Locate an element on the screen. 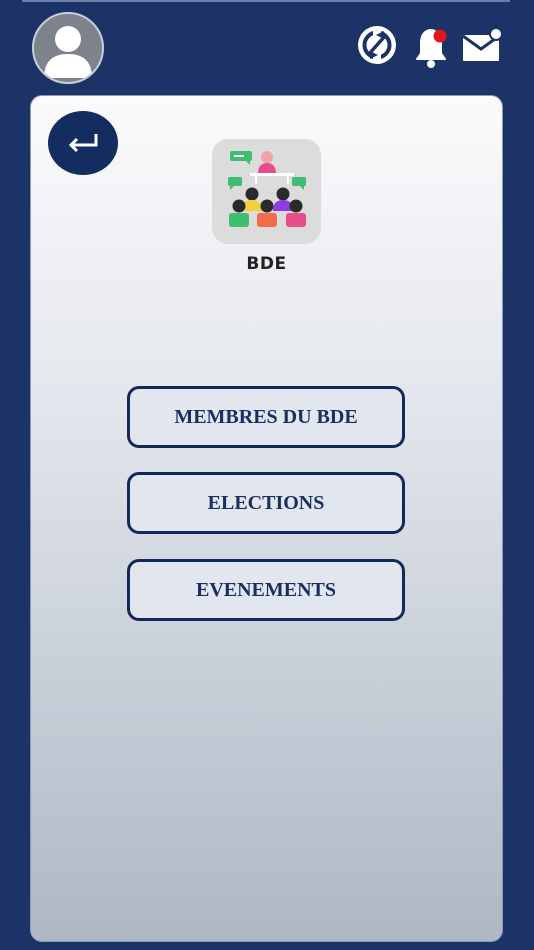  bde-logo is located at coordinates (266, 191).